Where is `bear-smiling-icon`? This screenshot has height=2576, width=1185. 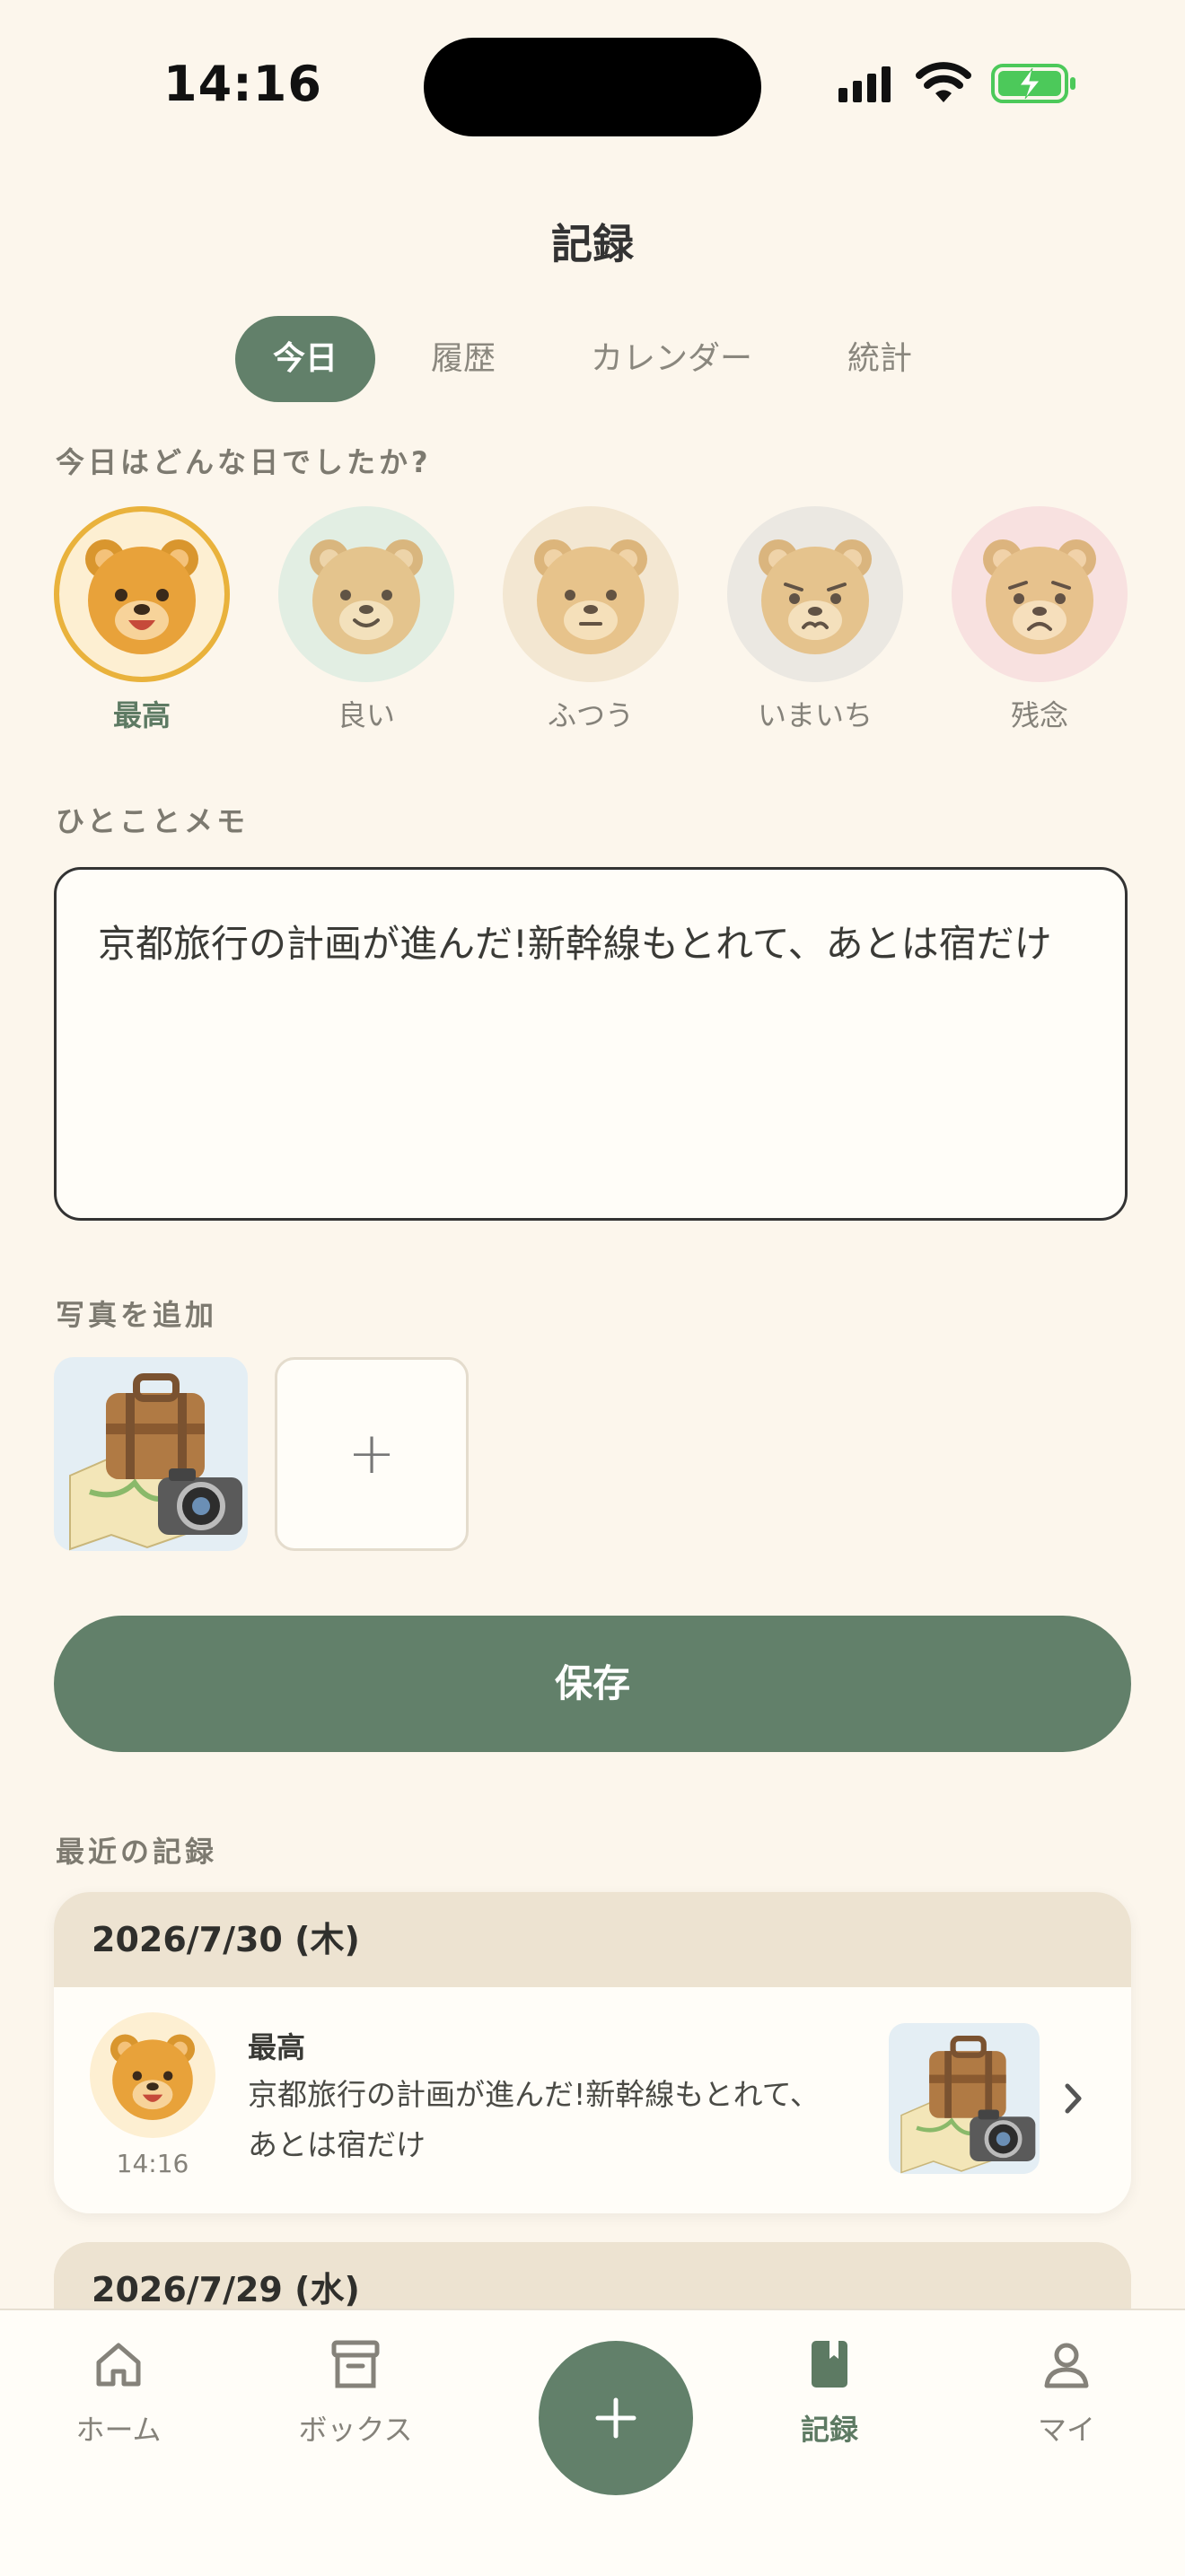
bear-smiling-icon is located at coordinates (366, 596).